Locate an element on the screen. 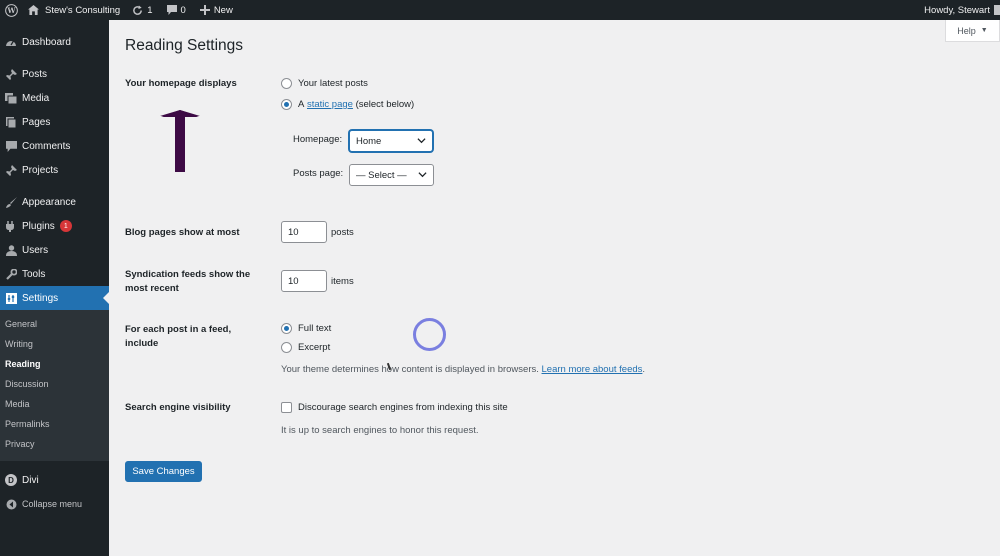 The height and width of the screenshot is (556, 1000). brush-icon is located at coordinates (11, 202).